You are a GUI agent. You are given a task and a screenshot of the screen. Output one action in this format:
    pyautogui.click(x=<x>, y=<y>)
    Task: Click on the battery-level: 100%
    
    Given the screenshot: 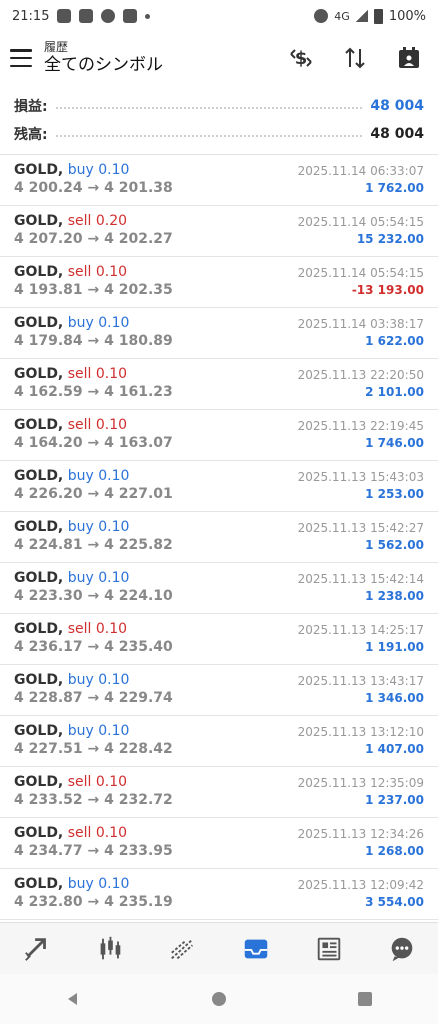 What is the action you would take?
    pyautogui.click(x=407, y=16)
    